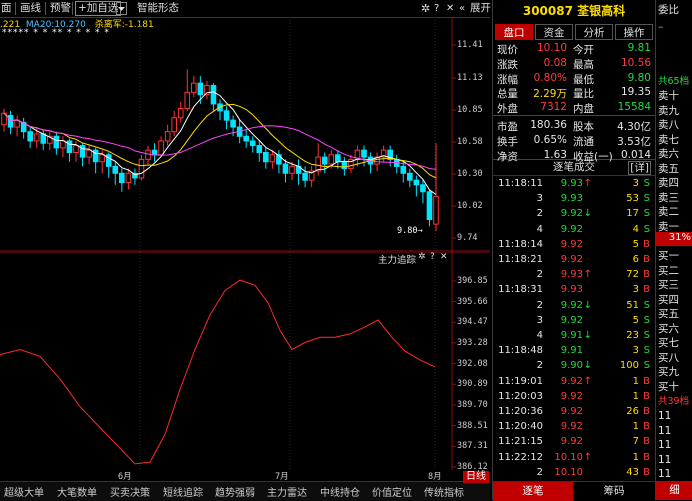  I want to click on gear-icon: ✲, so click(425, 8).